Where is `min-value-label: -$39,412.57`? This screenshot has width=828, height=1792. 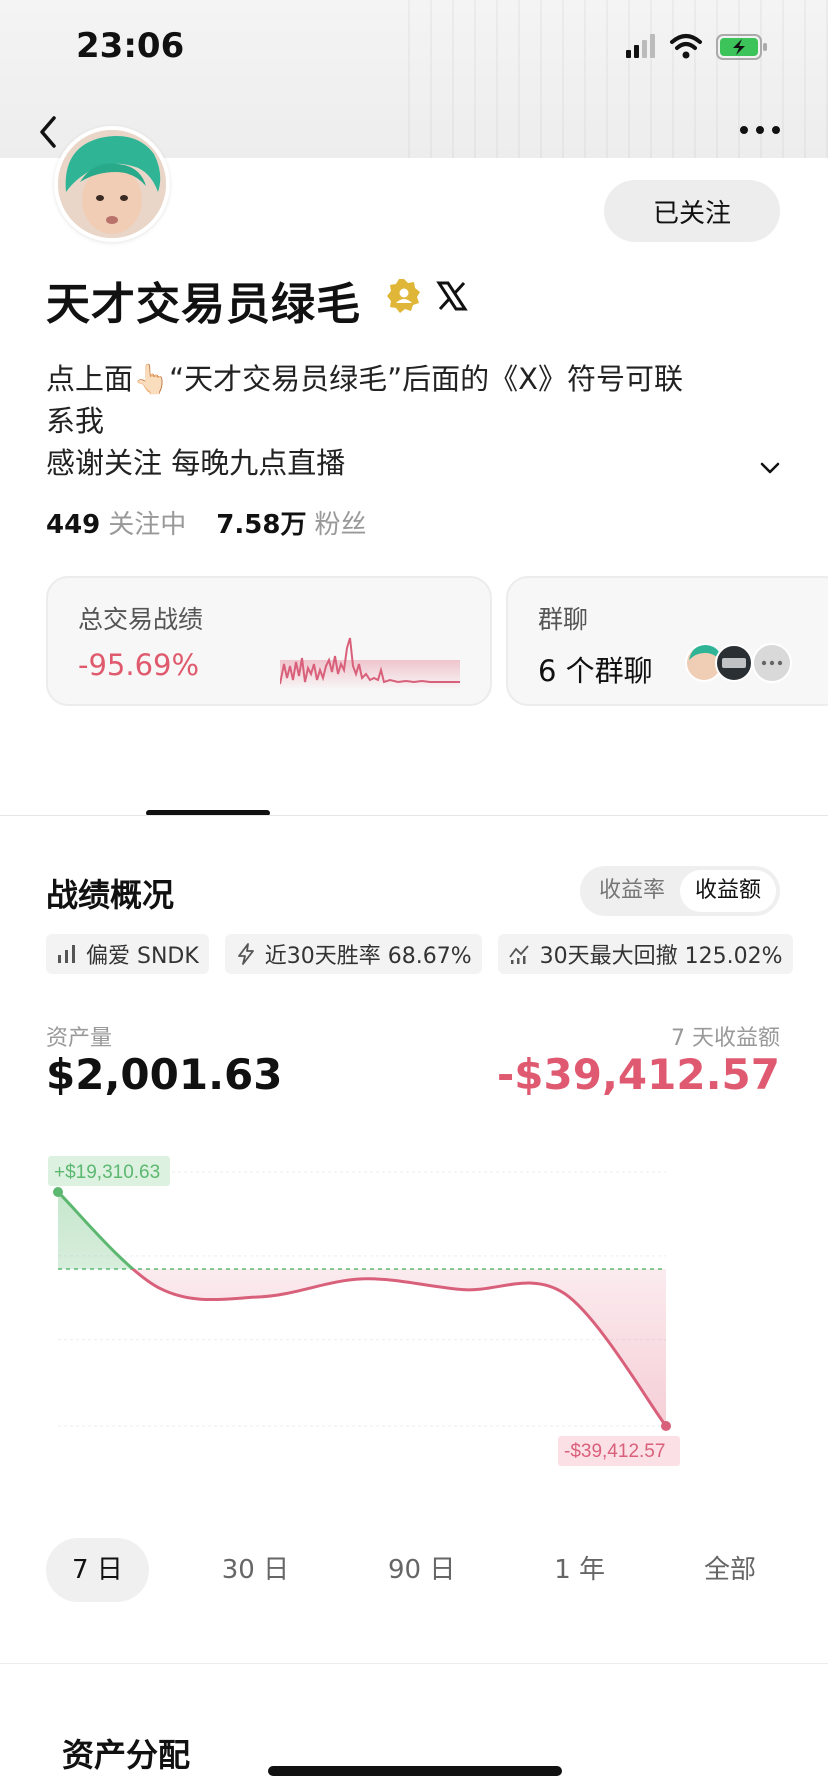 min-value-label: -$39,412.57 is located at coordinates (614, 1451).